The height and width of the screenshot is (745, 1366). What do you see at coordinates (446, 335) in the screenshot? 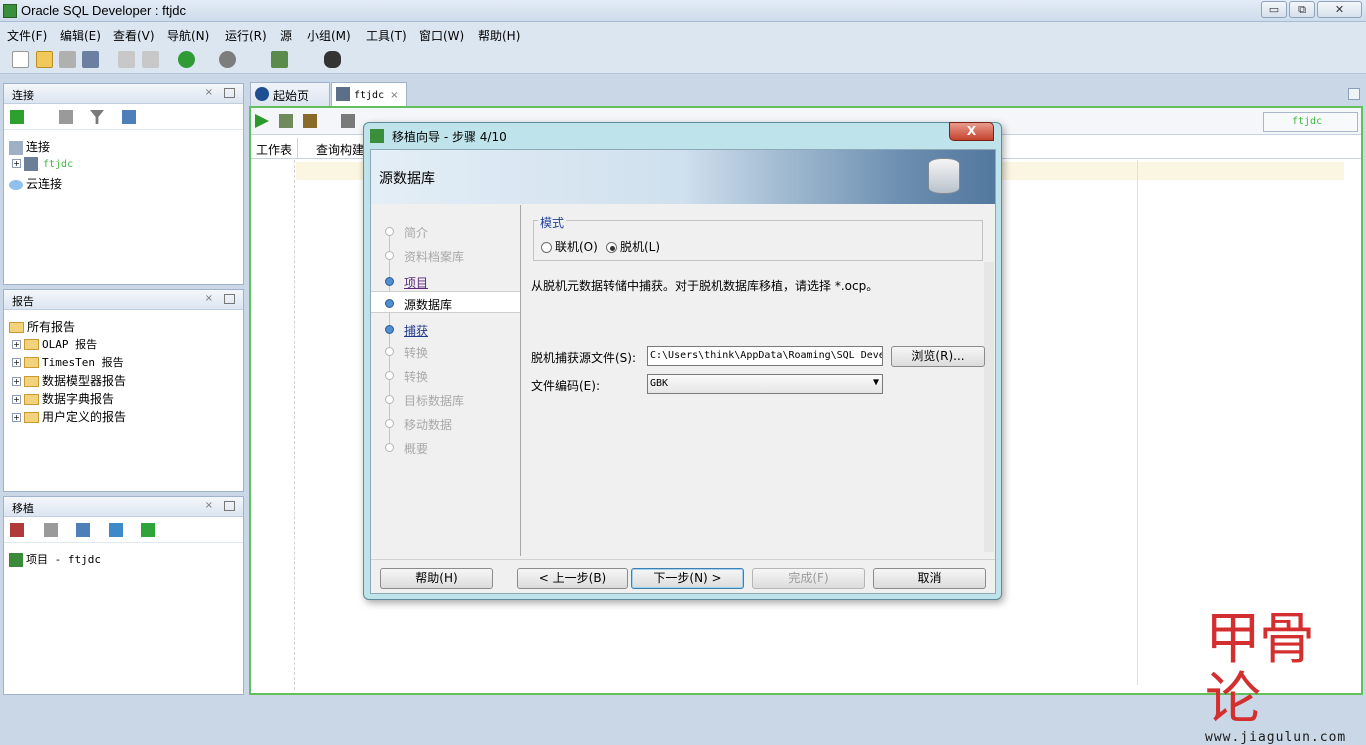
I see `steps-list: 简介 资料档案库 项目 源数据库 捕获 转换 转换 目标数据库 移动数据 概要` at bounding box center [446, 335].